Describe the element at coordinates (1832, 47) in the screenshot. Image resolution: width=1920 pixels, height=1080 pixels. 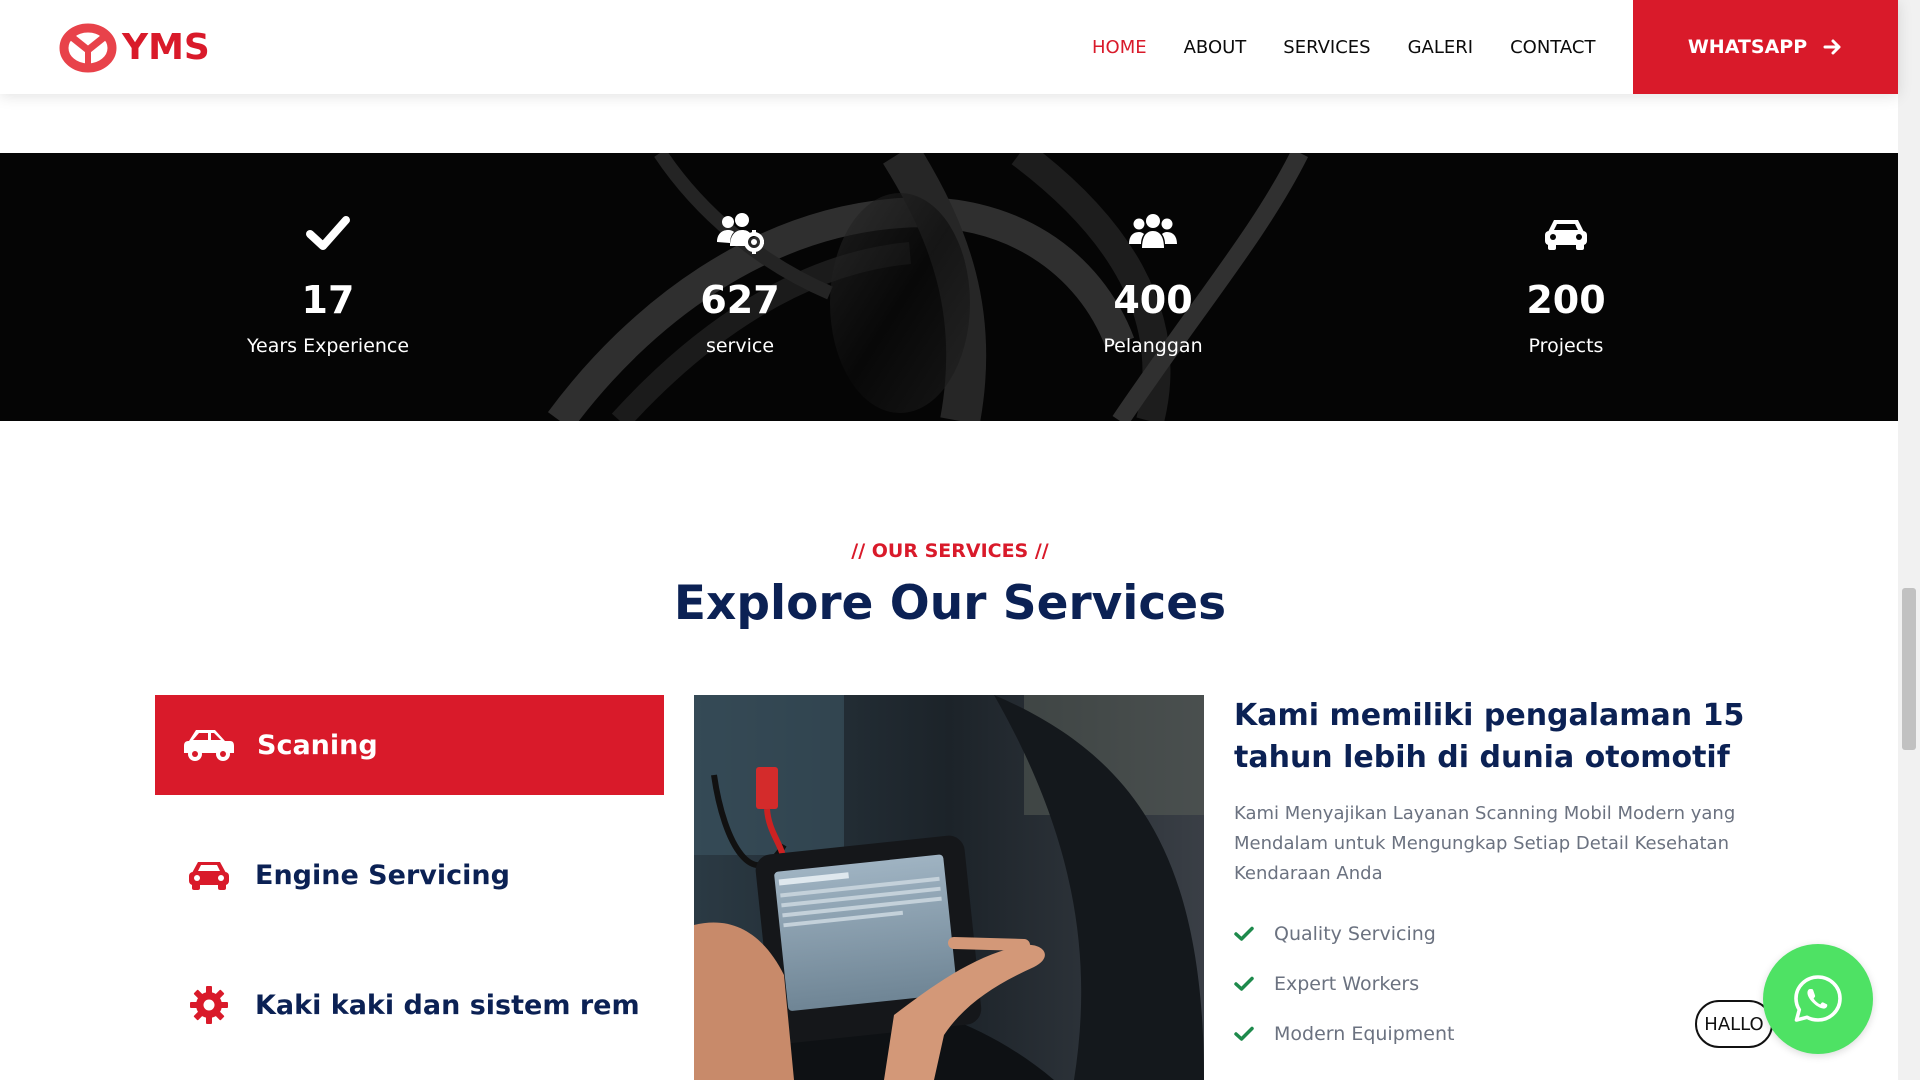
I see `arrow-right-icon` at that location.